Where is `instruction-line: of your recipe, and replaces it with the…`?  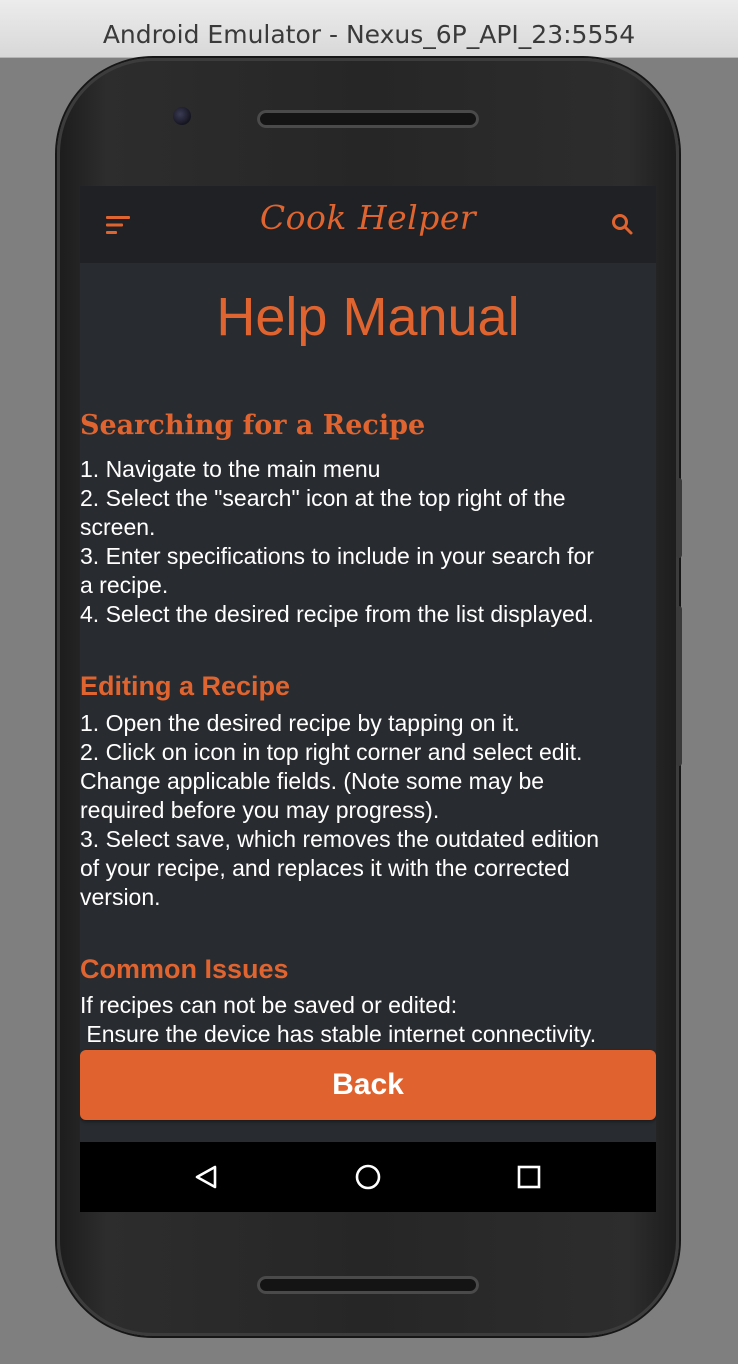
instruction-line: of your recipe, and replaces it with the… is located at coordinates (325, 868).